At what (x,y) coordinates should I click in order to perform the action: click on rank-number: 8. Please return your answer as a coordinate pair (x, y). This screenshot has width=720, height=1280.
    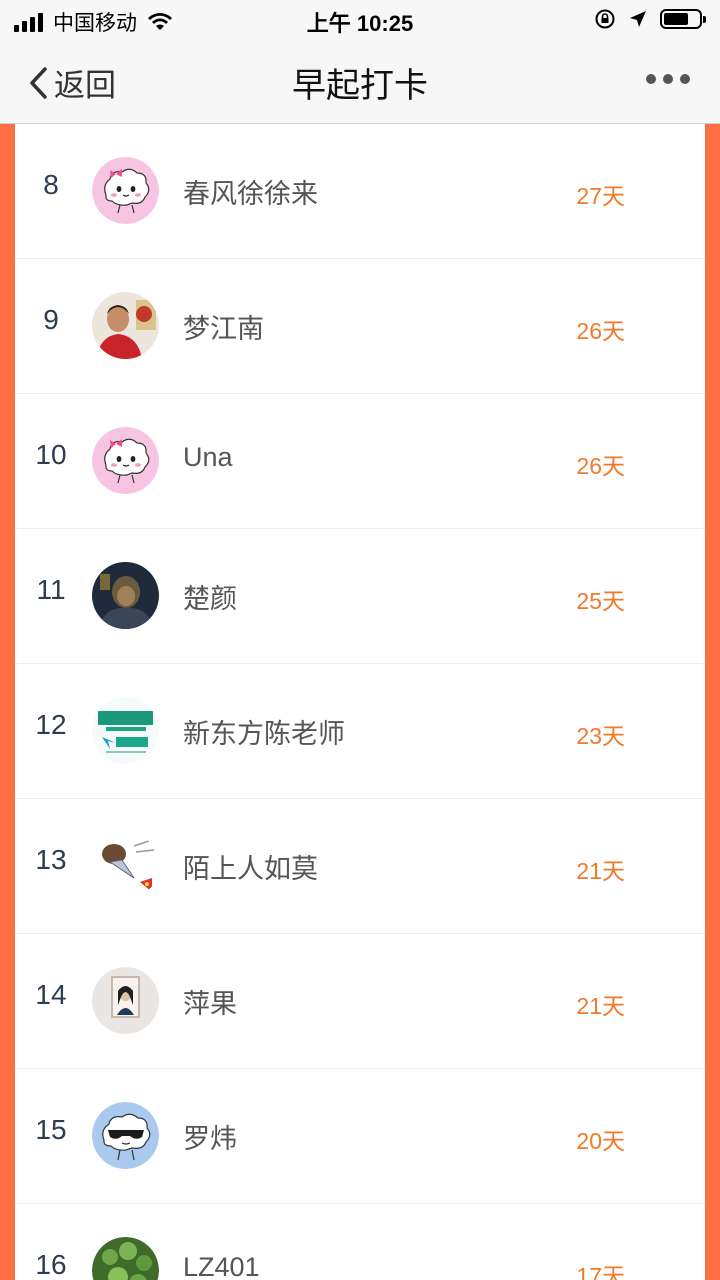
    Looking at the image, I should click on (51, 184).